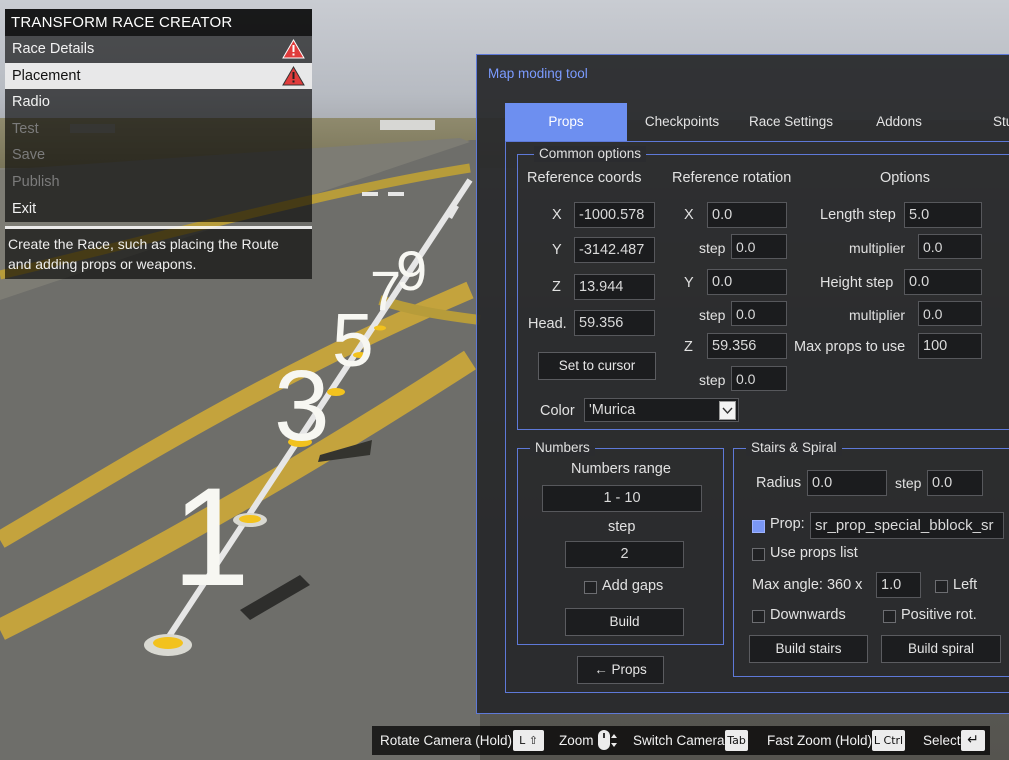  I want to click on menu-item-publish: Publish, so click(158, 182).